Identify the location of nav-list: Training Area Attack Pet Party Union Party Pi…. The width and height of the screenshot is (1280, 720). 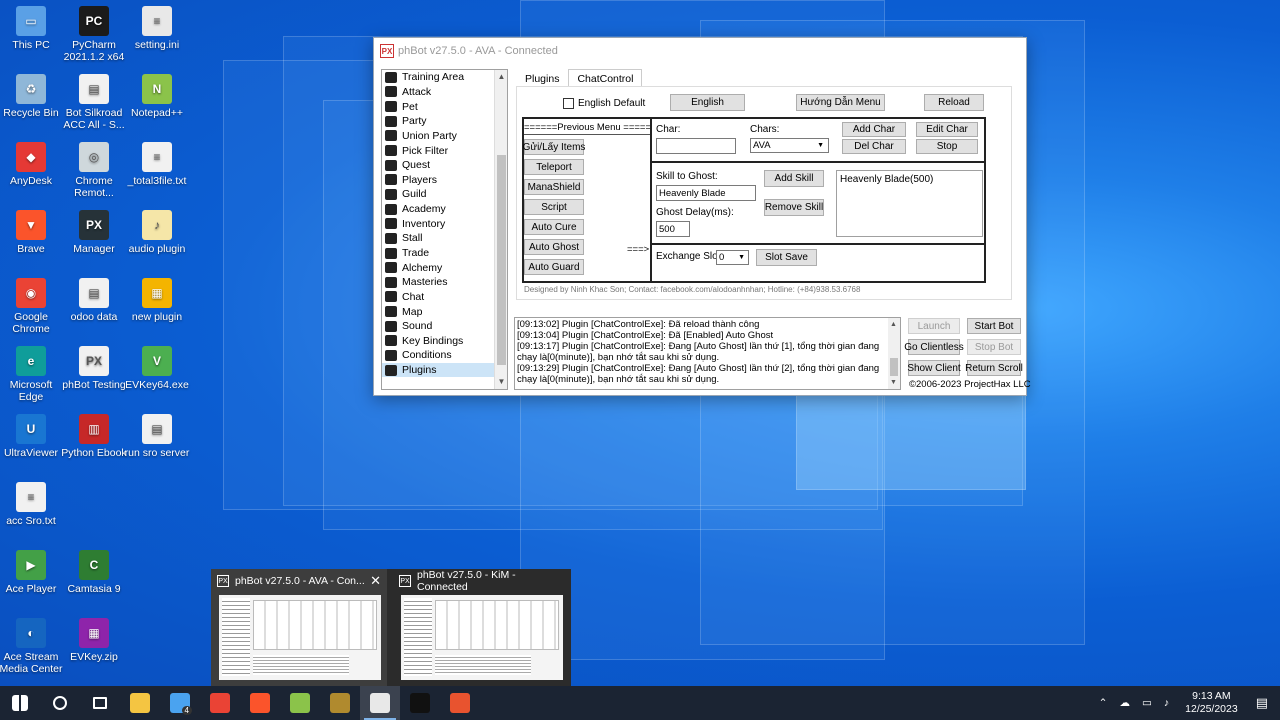
(444, 229).